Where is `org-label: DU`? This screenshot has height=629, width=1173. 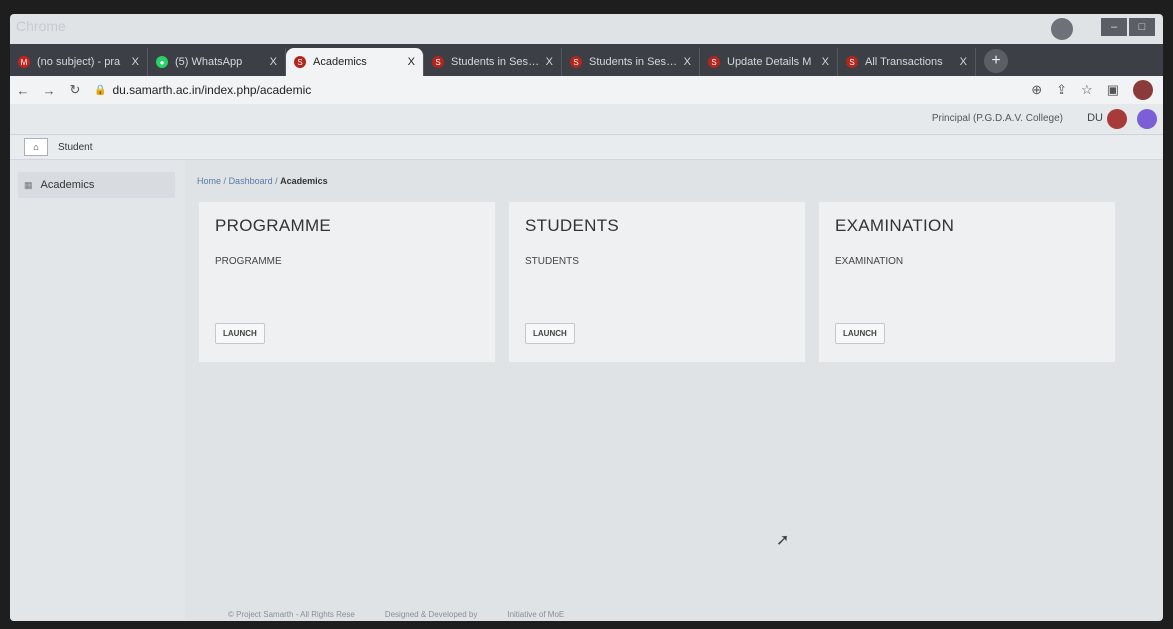 org-label: DU is located at coordinates (1095, 118).